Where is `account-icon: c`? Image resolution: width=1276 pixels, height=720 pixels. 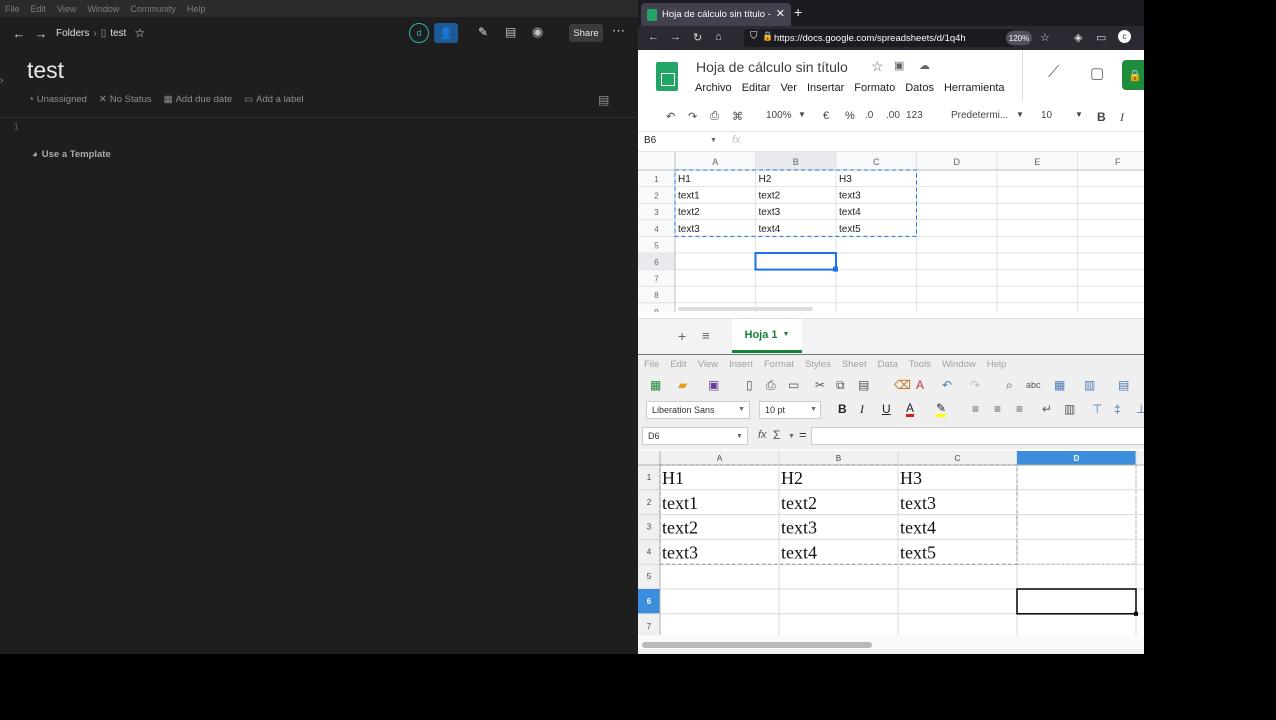 account-icon: c is located at coordinates (1124, 36).